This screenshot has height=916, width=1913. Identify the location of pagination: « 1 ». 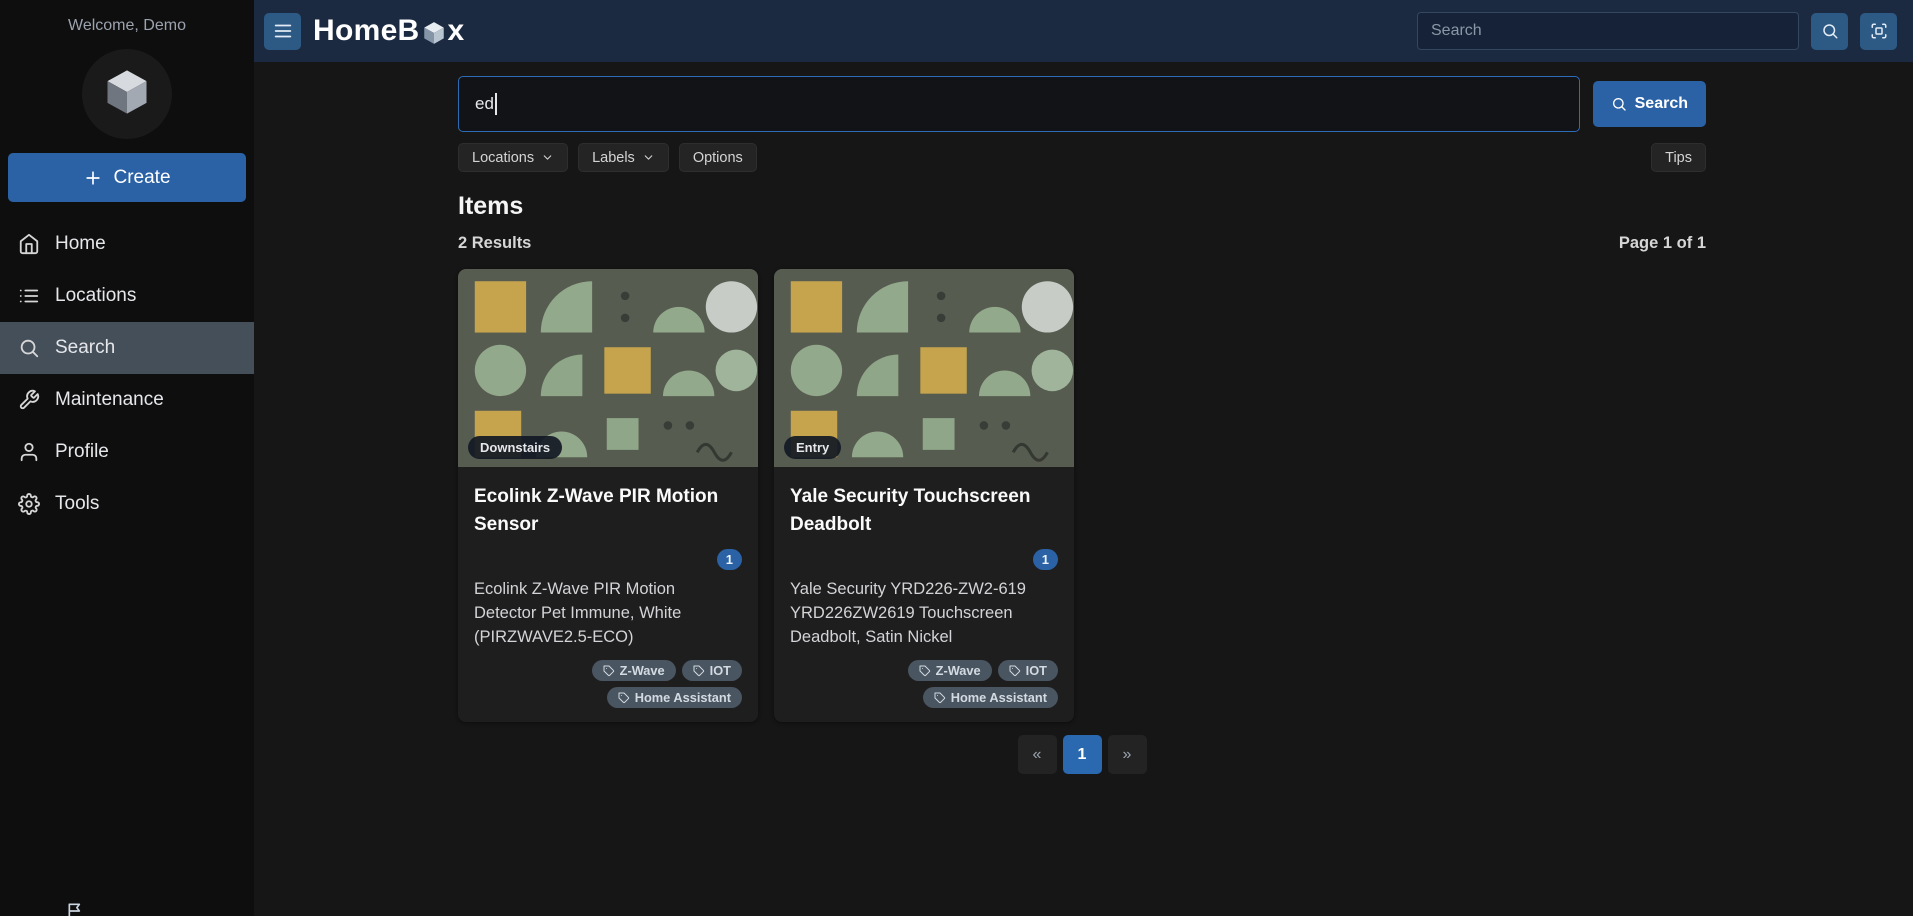
(1082, 754).